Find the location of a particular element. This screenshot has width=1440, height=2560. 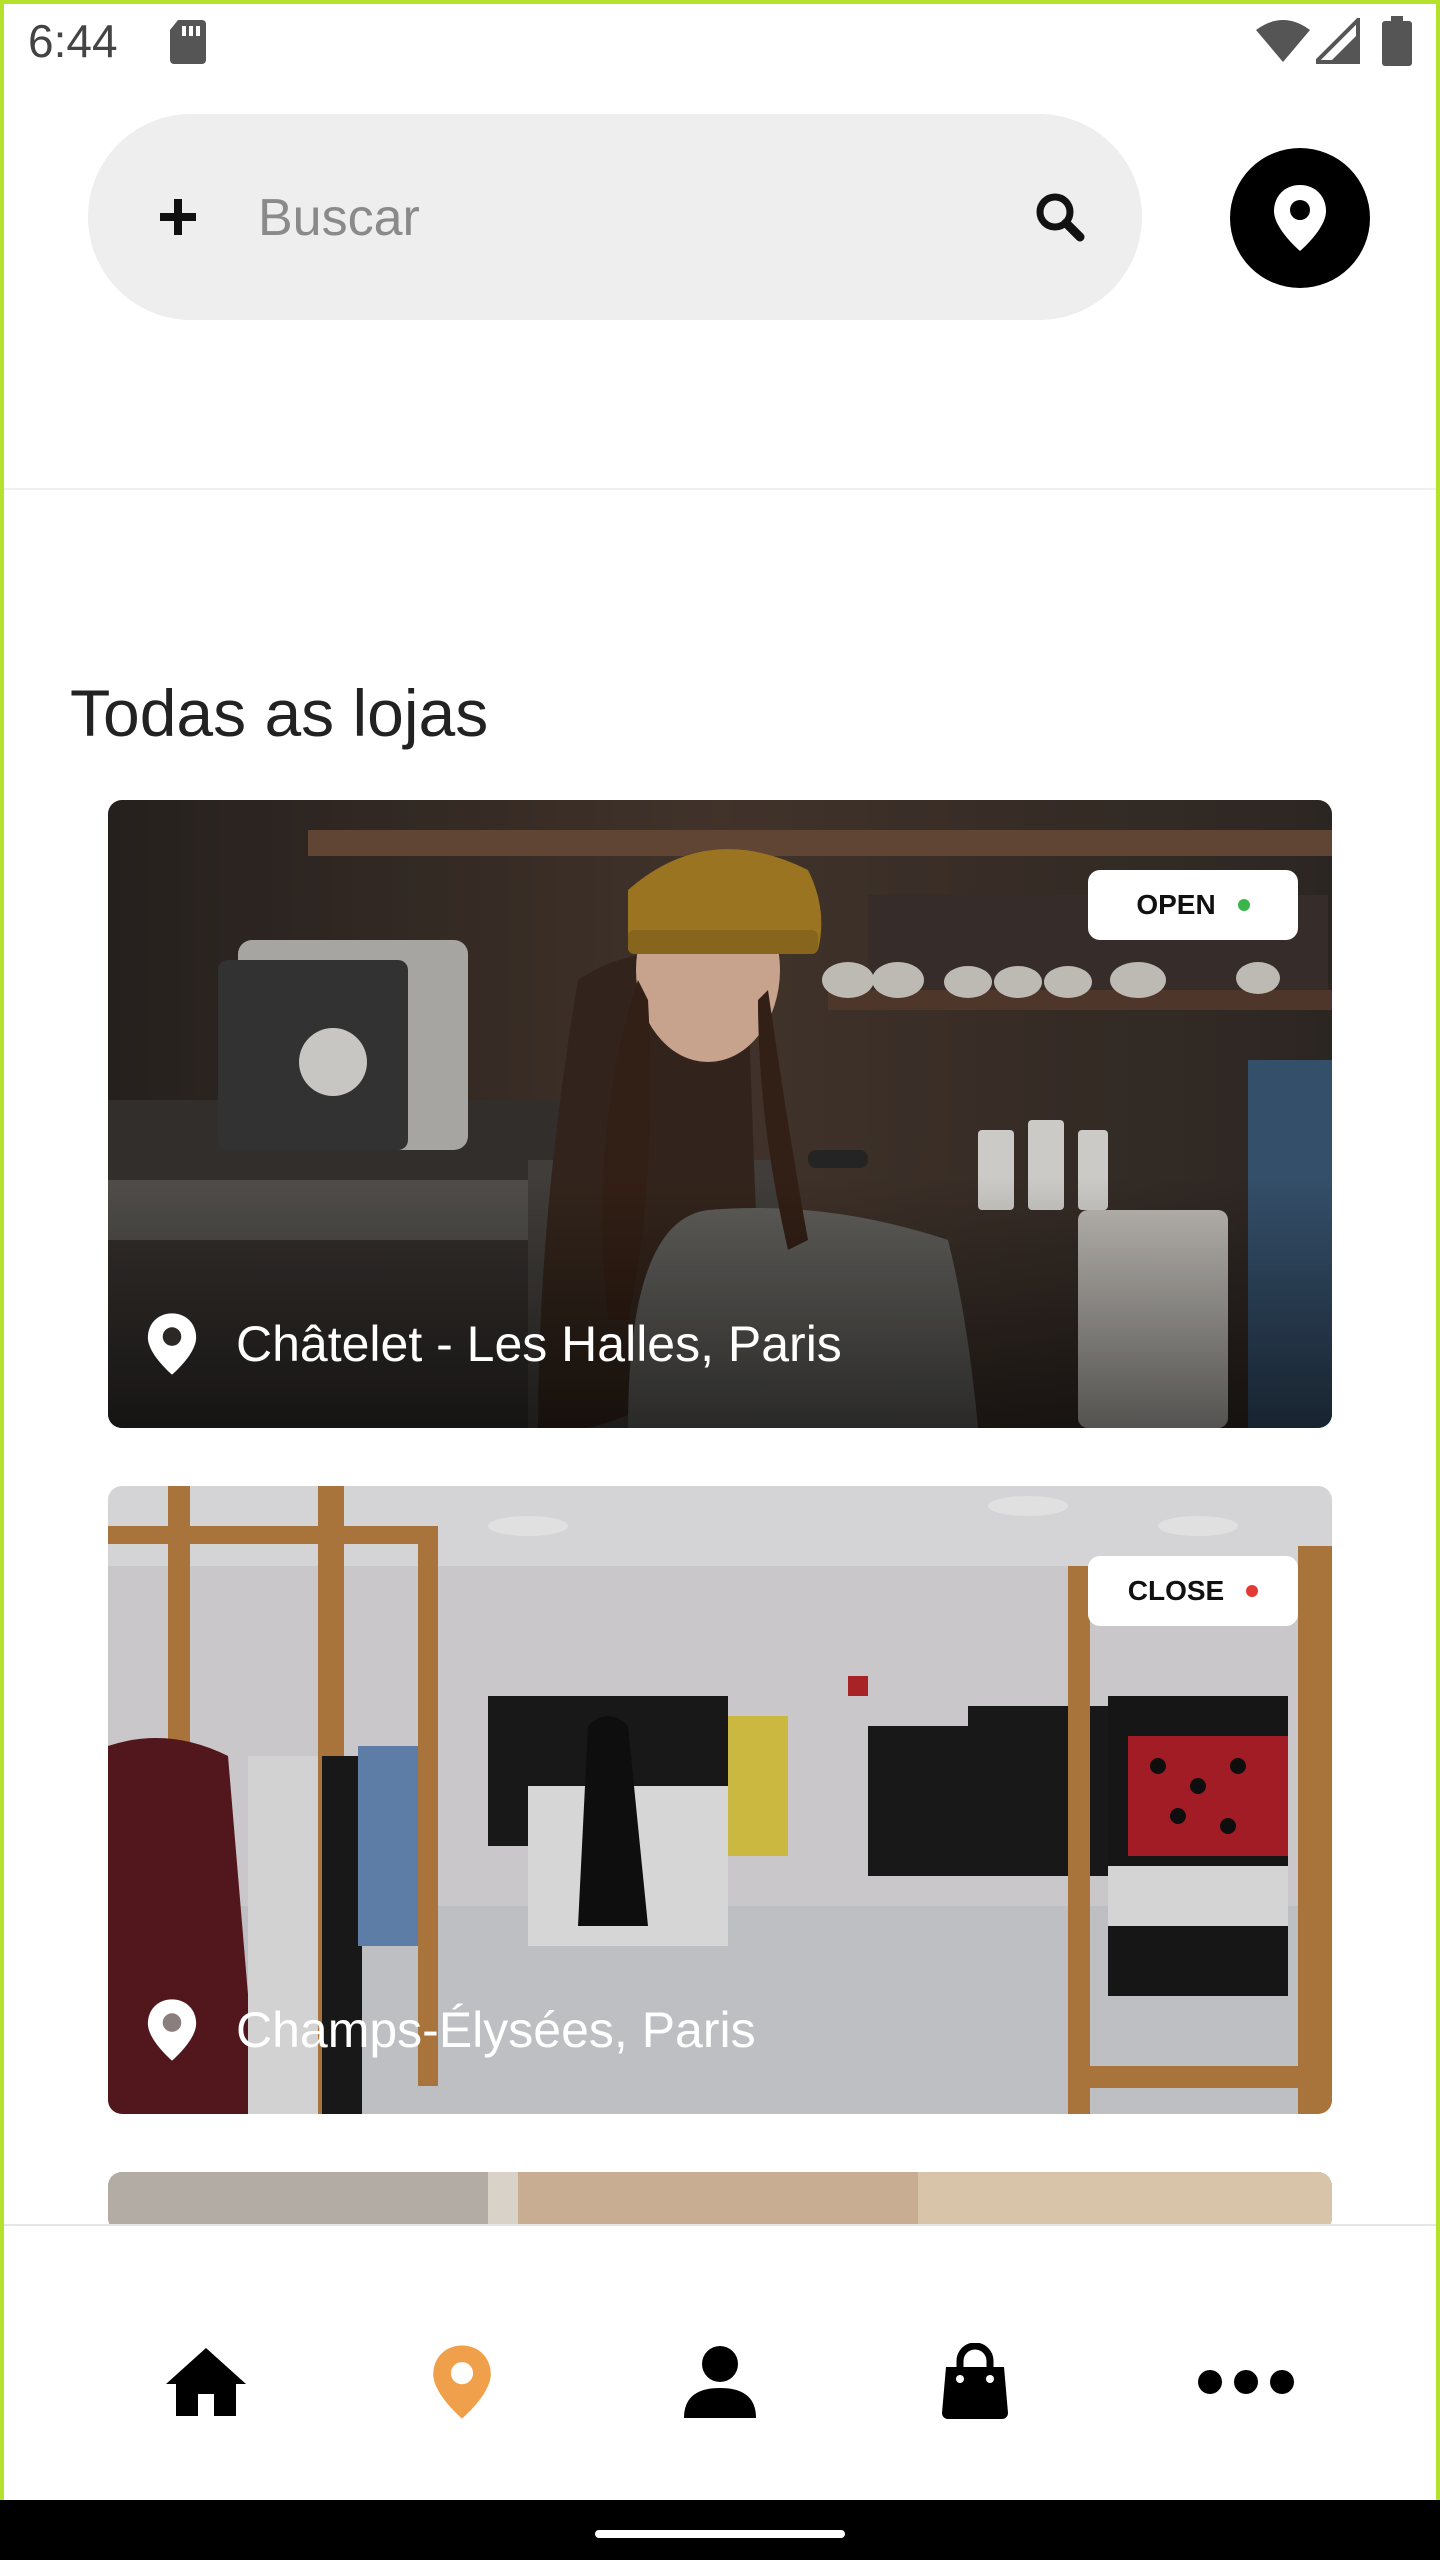

store-location-text: Châtelet - Les Halles, Paris is located at coordinates (539, 1344).